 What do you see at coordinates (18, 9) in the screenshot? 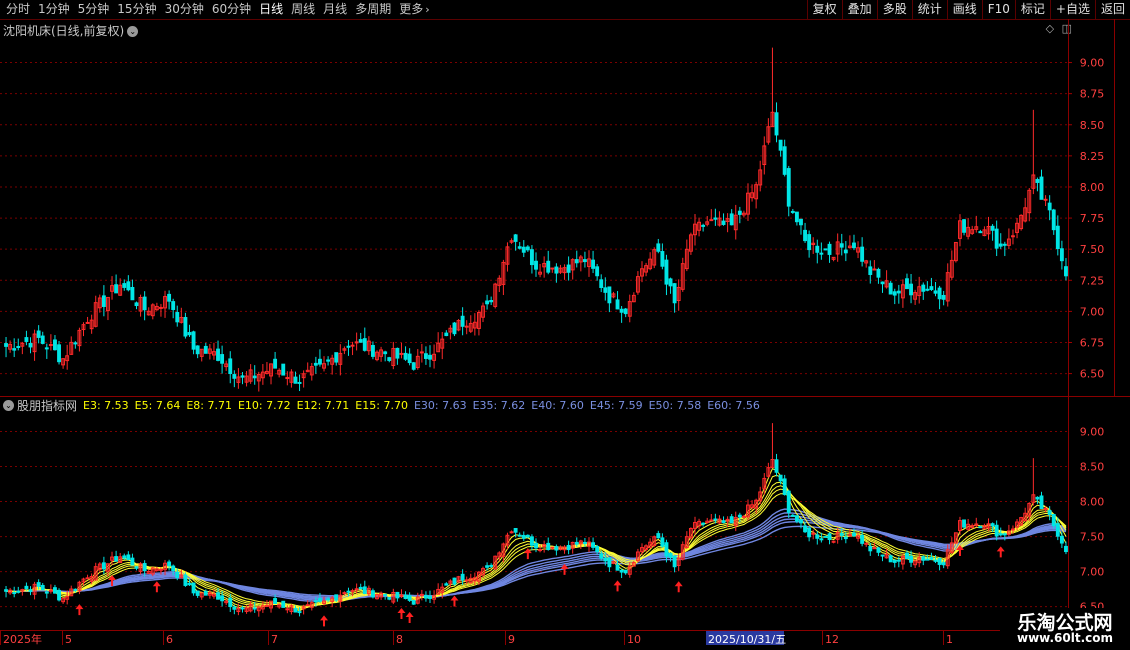
I see `period-tab-0: 分时` at bounding box center [18, 9].